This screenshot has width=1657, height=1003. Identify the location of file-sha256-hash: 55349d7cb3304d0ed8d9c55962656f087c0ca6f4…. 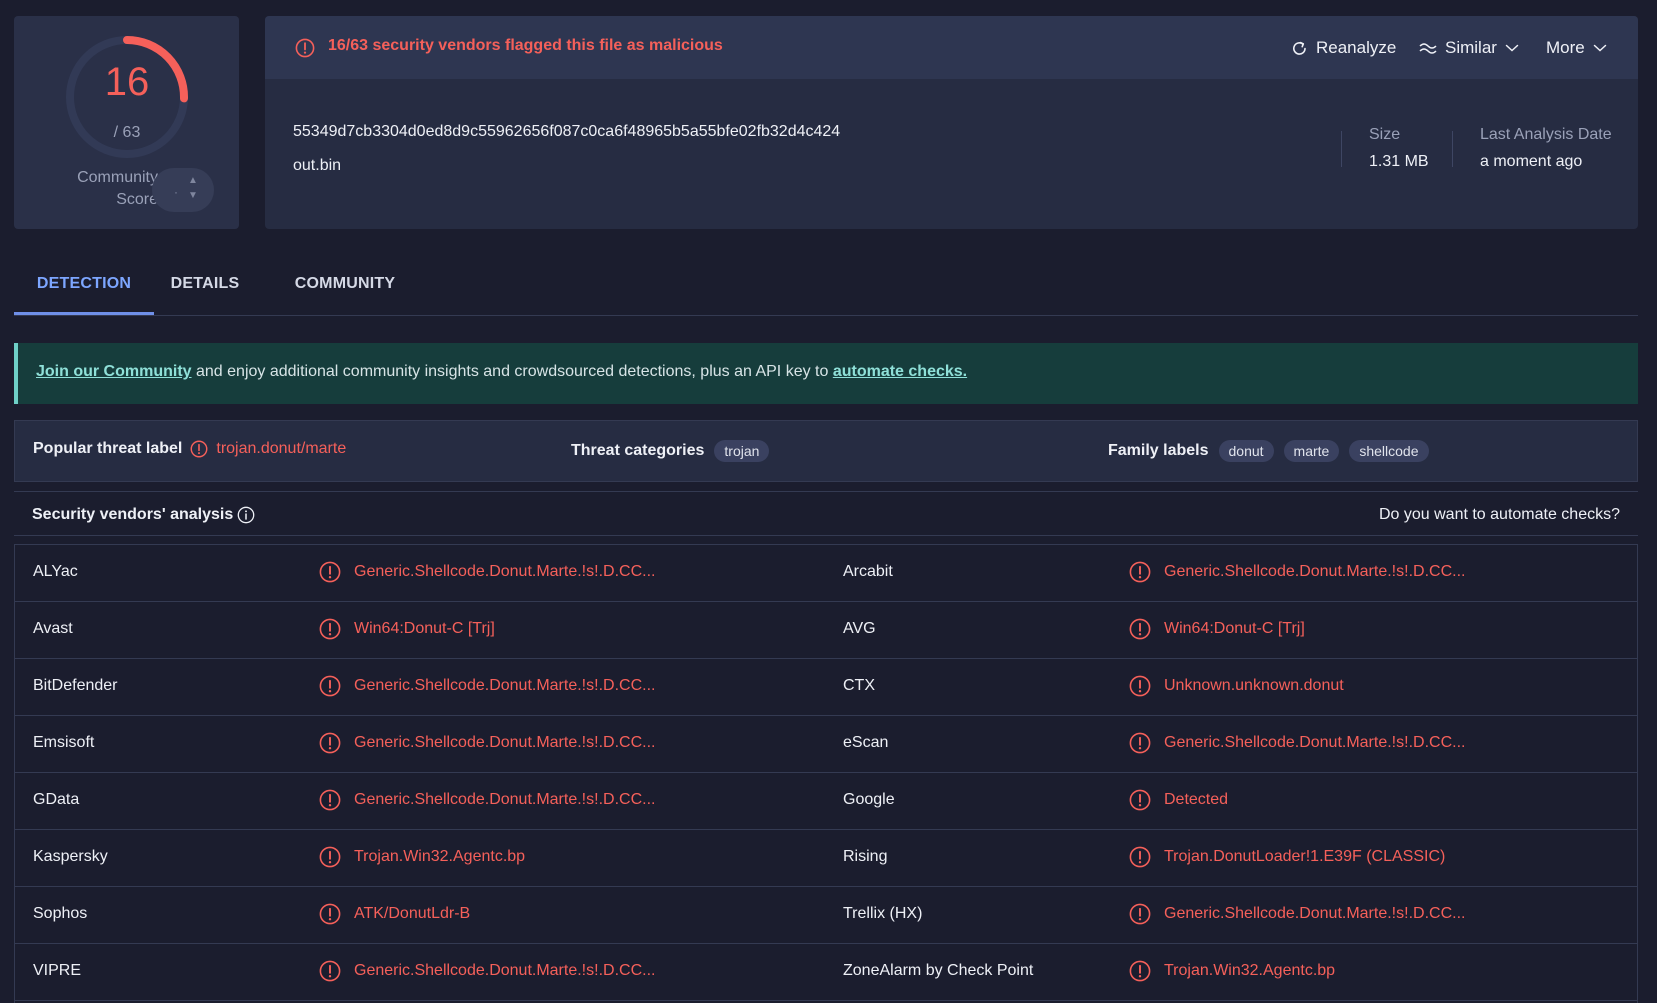
(566, 132).